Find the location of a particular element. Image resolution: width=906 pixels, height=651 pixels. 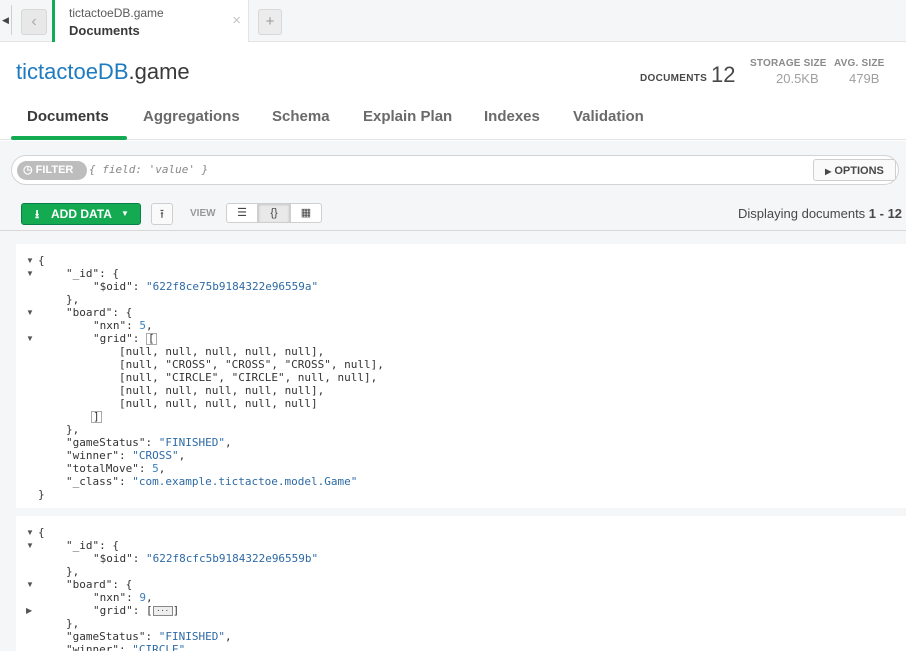

collection-name: .game is located at coordinates (159, 71).